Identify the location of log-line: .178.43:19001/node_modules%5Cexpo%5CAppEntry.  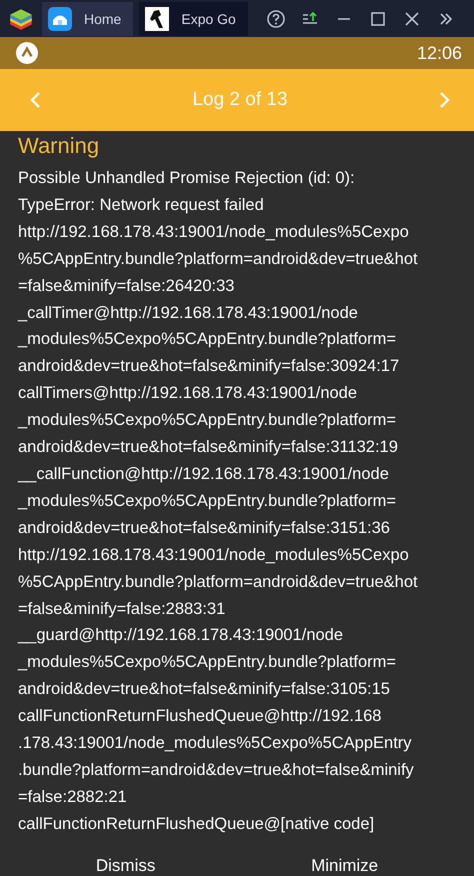
(215, 743).